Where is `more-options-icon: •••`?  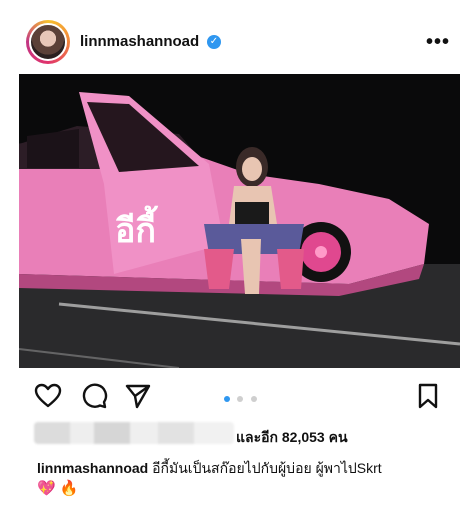 more-options-icon: ••• is located at coordinates (438, 42).